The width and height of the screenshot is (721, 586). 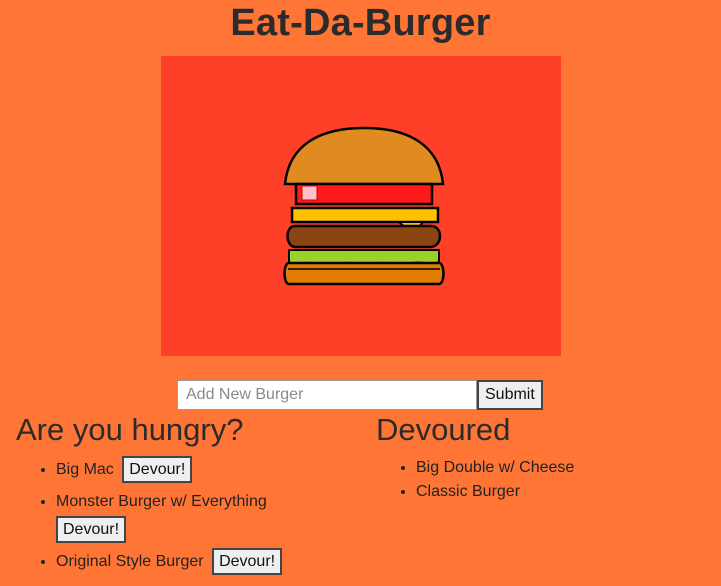 What do you see at coordinates (495, 467) in the screenshot?
I see `burger-name: Big Double w/ Cheese` at bounding box center [495, 467].